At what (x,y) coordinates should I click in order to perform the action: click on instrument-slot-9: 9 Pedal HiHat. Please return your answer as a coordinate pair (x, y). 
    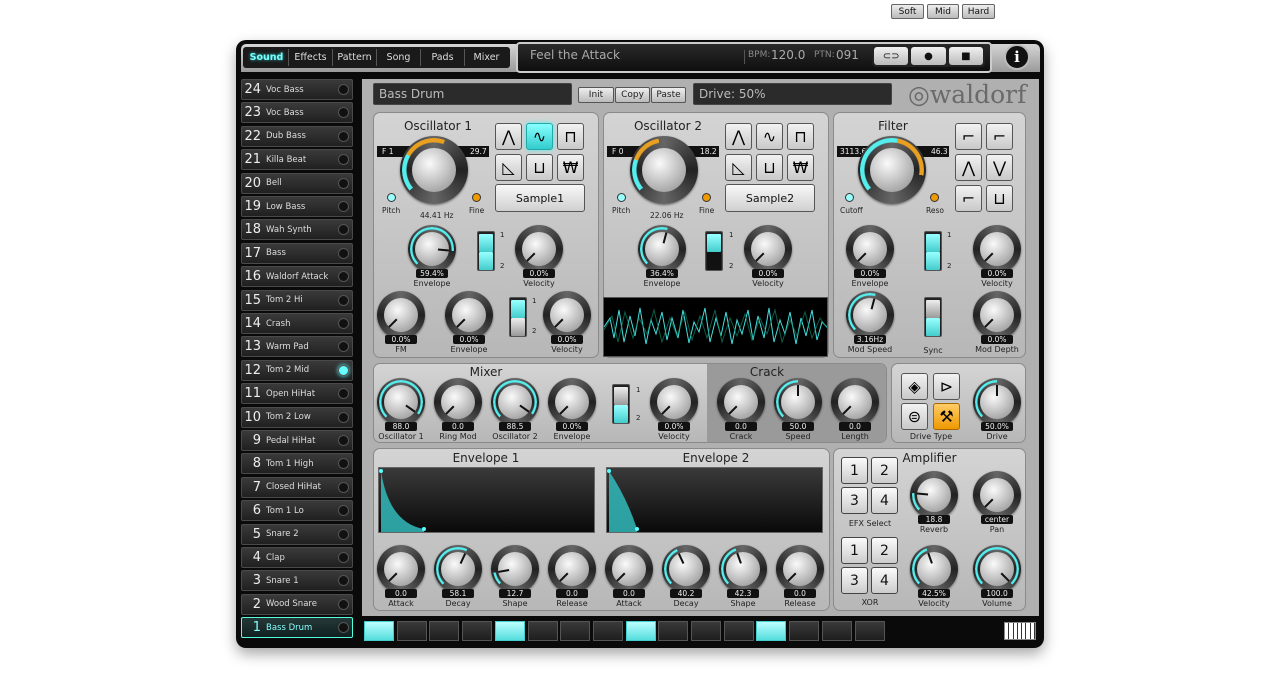
    Looking at the image, I should click on (297, 440).